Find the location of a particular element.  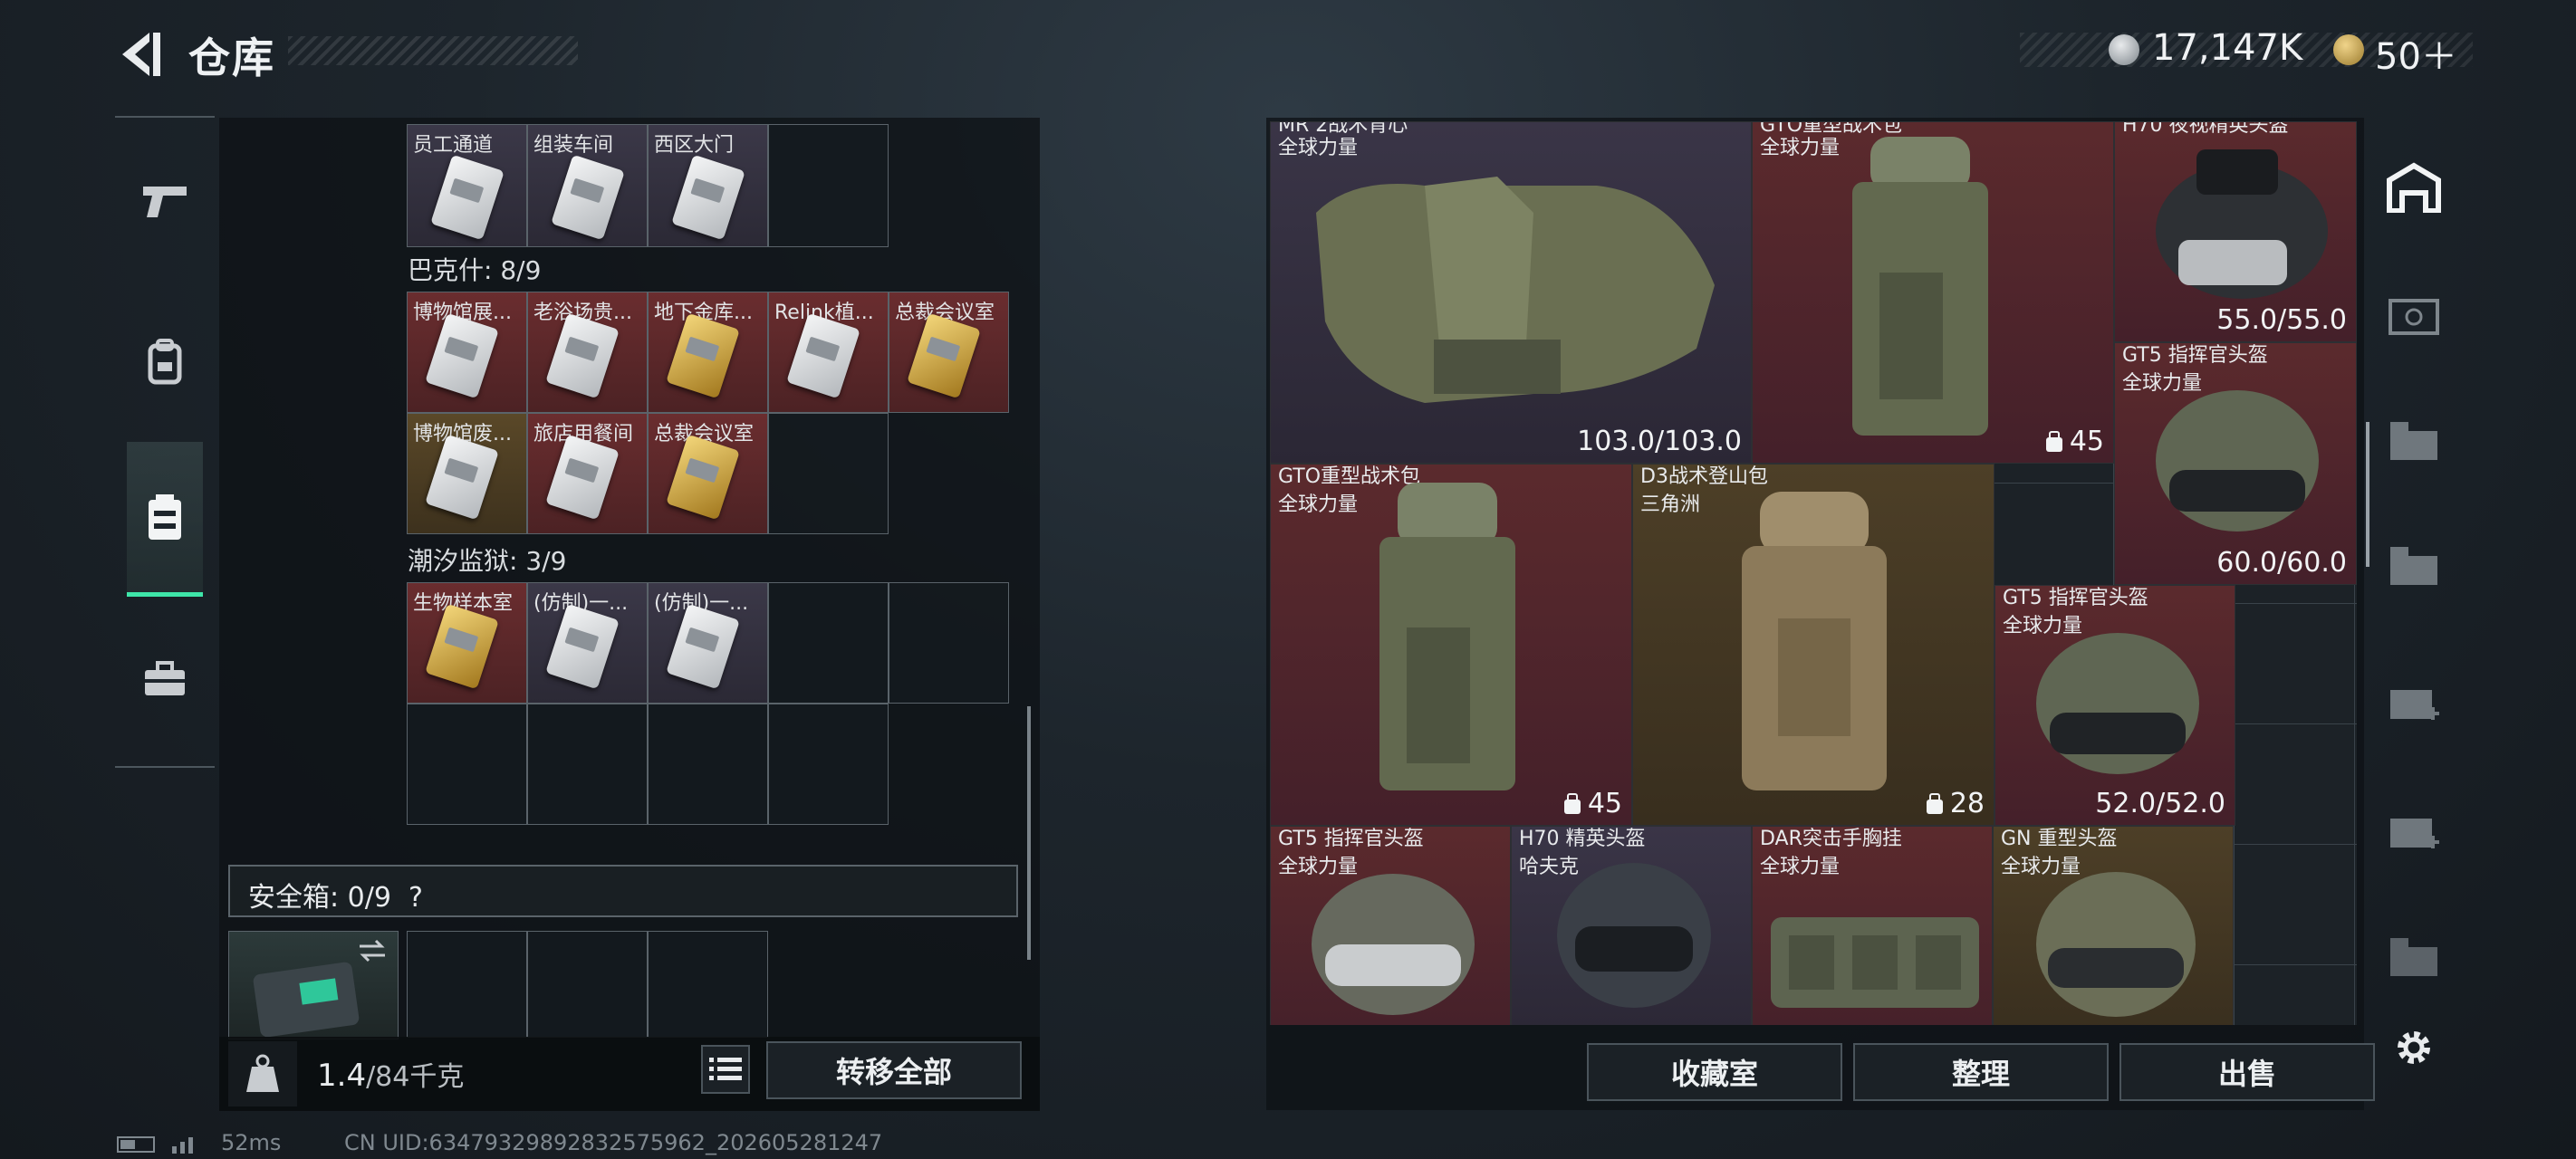

item-name: GT5 指挥官头盔 is located at coordinates (2075, 598).